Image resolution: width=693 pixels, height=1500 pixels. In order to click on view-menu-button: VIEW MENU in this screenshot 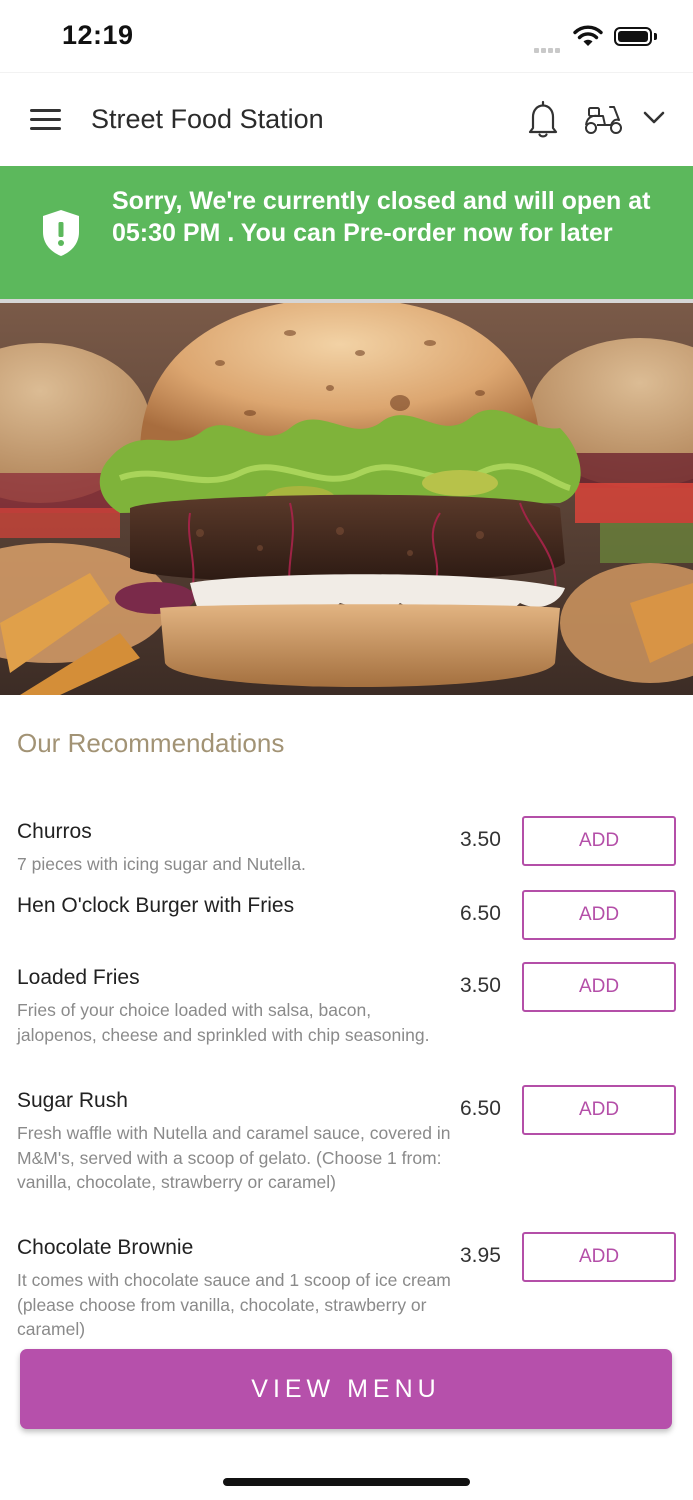, I will do `click(346, 1389)`.